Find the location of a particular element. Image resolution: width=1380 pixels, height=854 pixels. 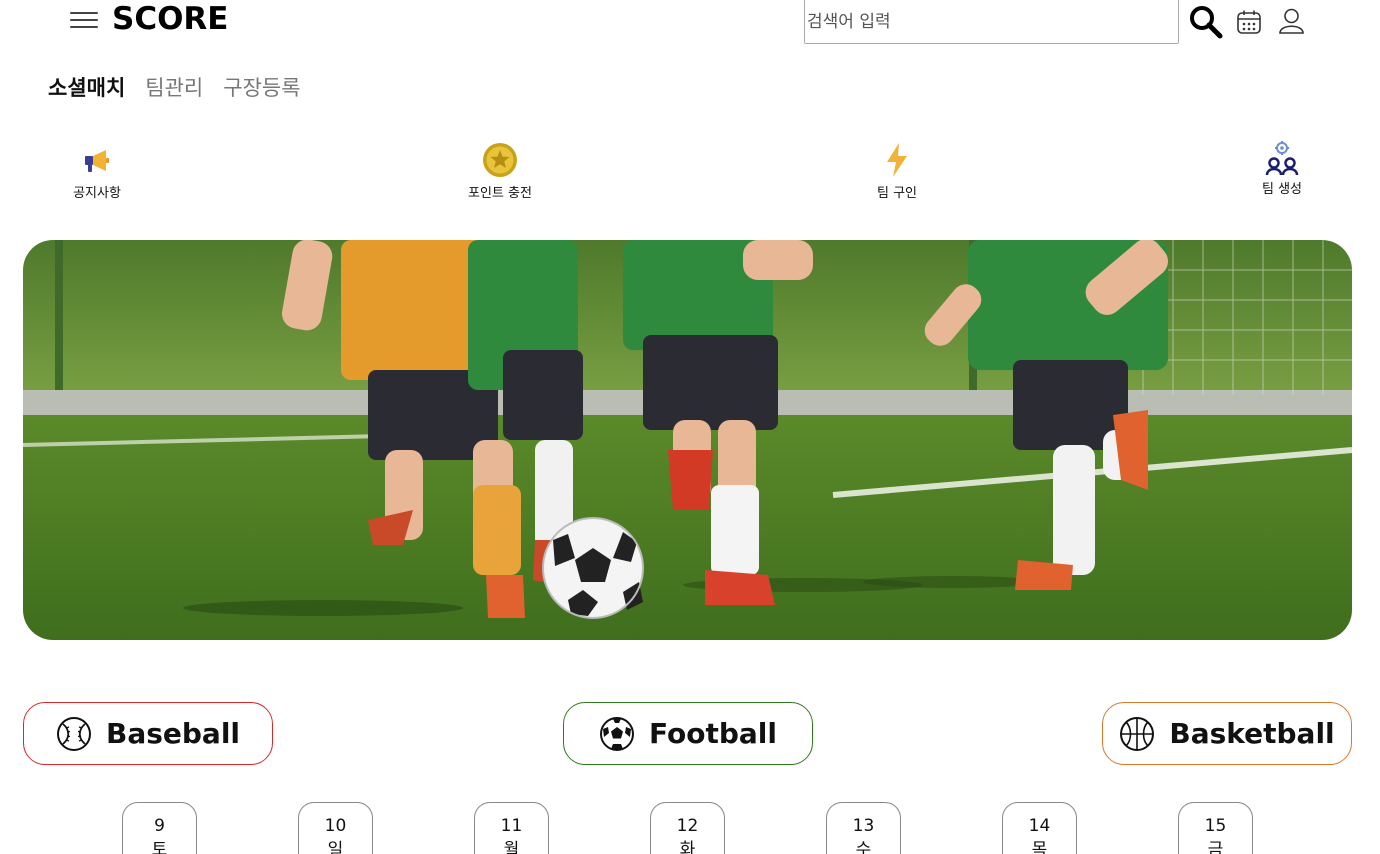

quick-menu-team-create: 팀 생성 is located at coordinates (1282, 169).